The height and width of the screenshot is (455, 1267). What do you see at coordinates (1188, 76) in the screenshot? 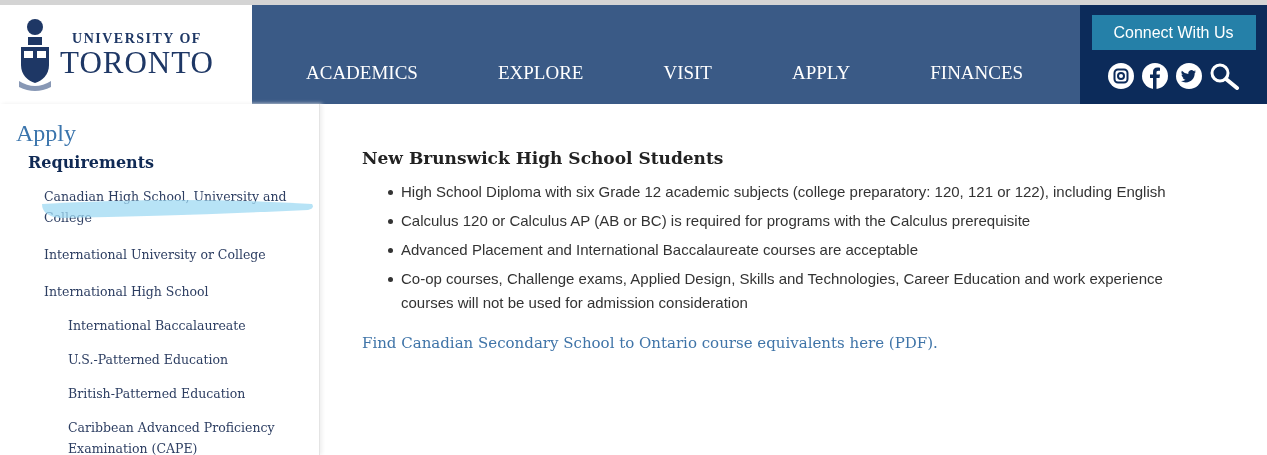
I see `twitter-icon` at bounding box center [1188, 76].